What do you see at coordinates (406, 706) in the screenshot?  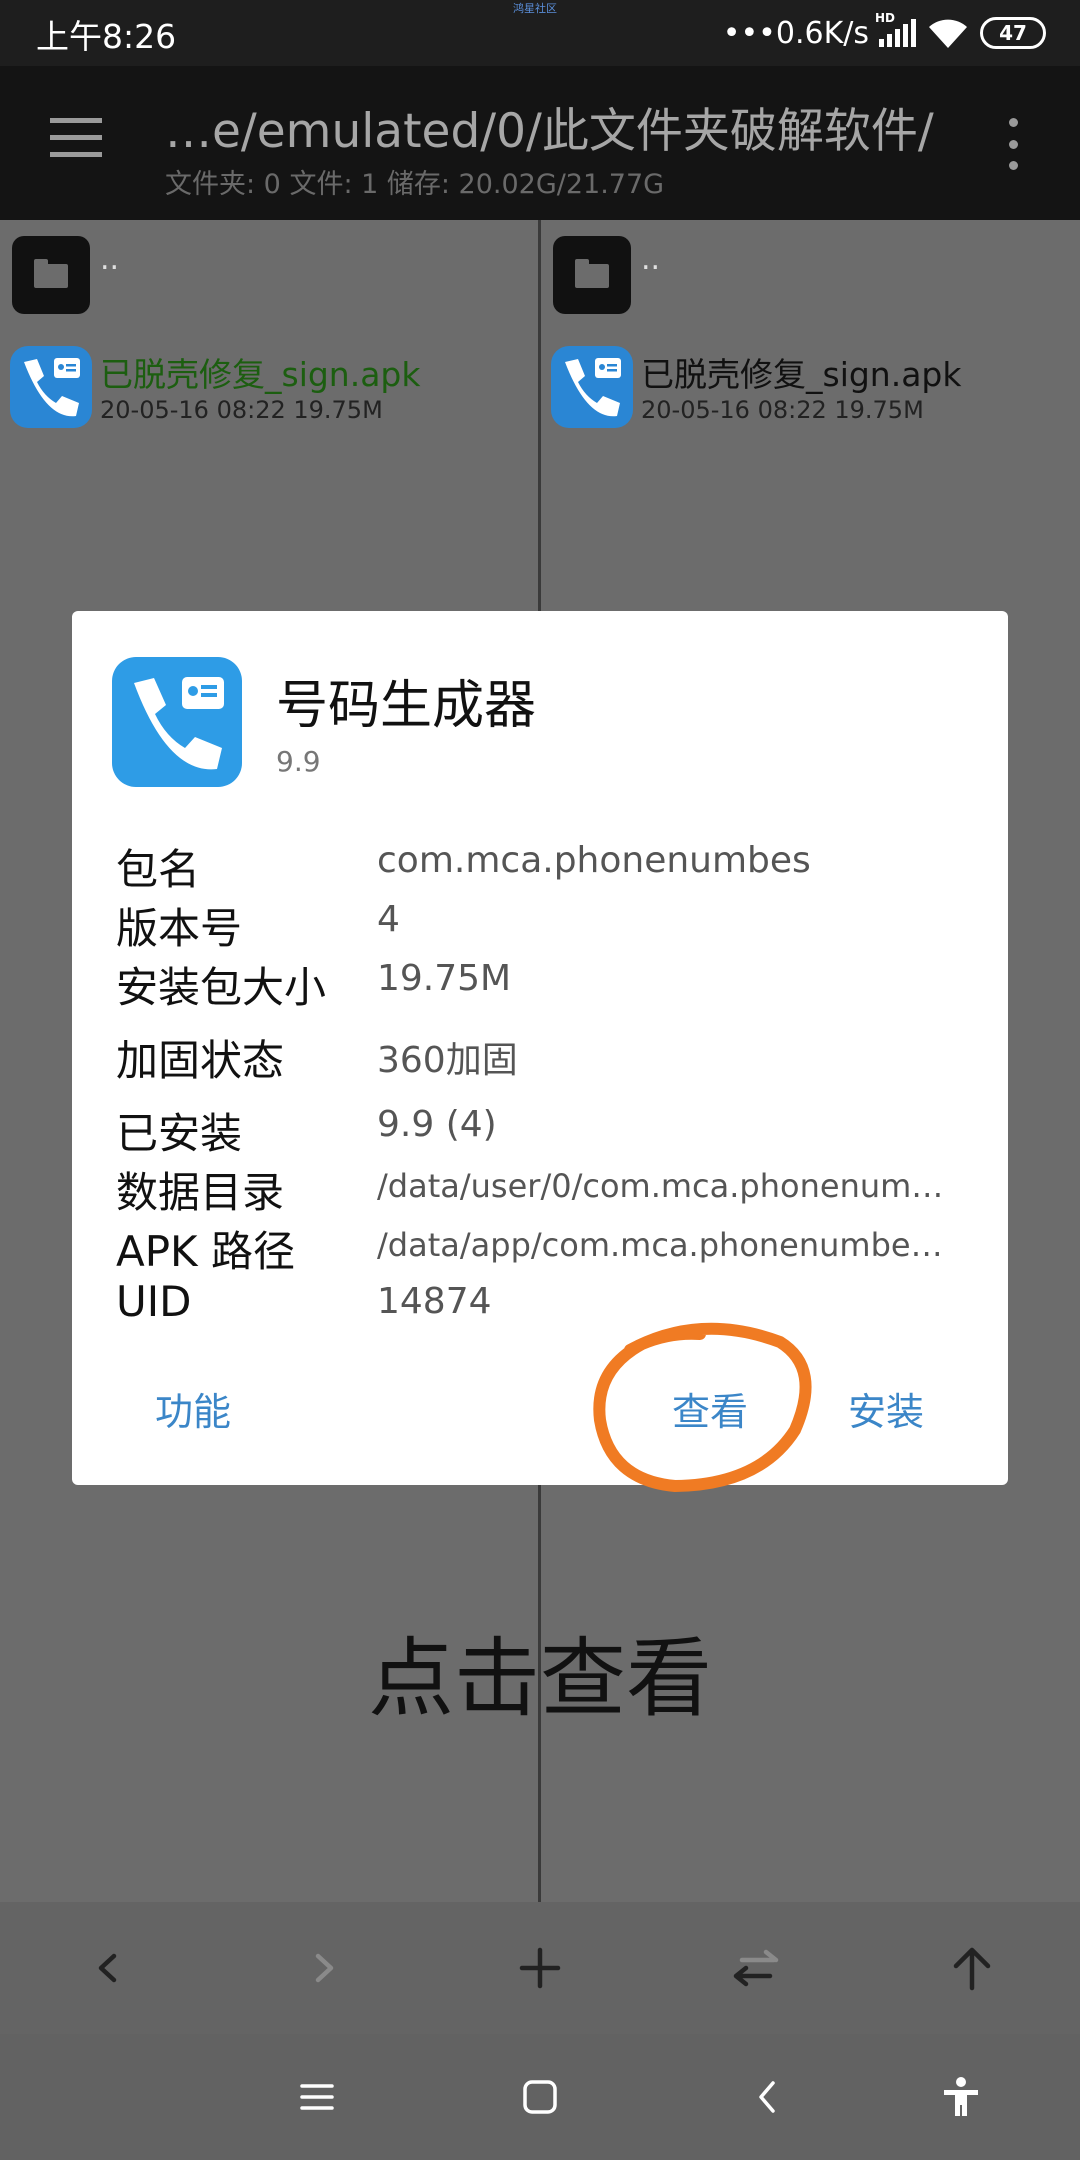 I see `app-name: 号码生成器` at bounding box center [406, 706].